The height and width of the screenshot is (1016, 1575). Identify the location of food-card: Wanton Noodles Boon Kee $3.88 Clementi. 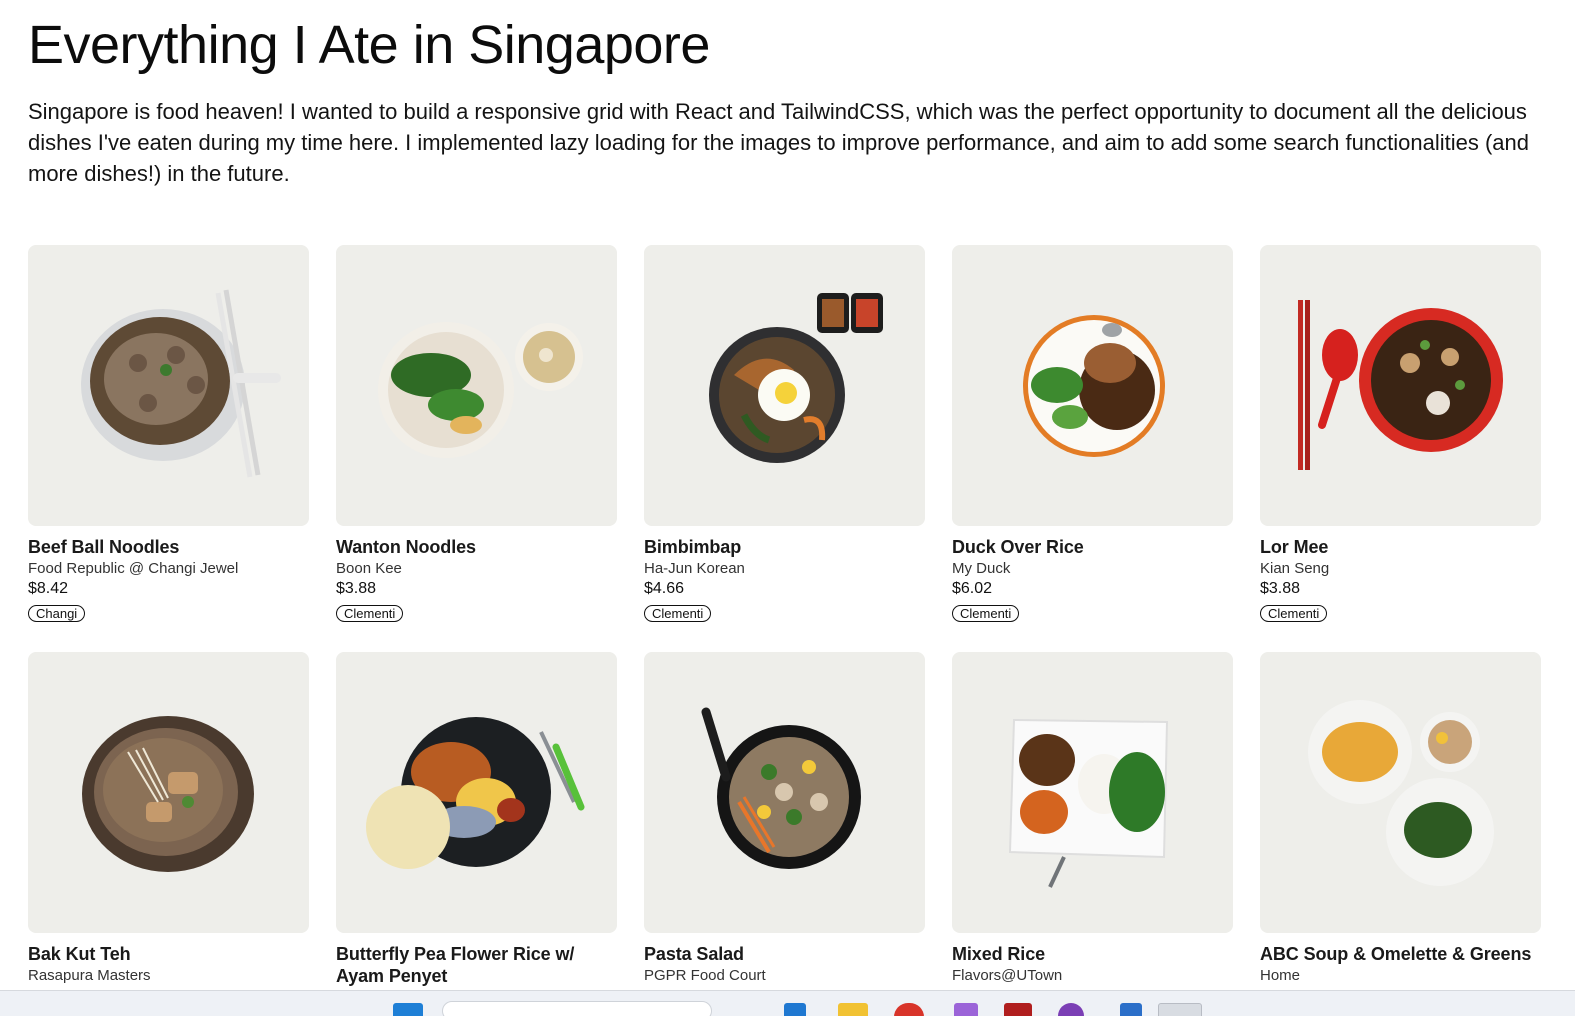
(476, 435).